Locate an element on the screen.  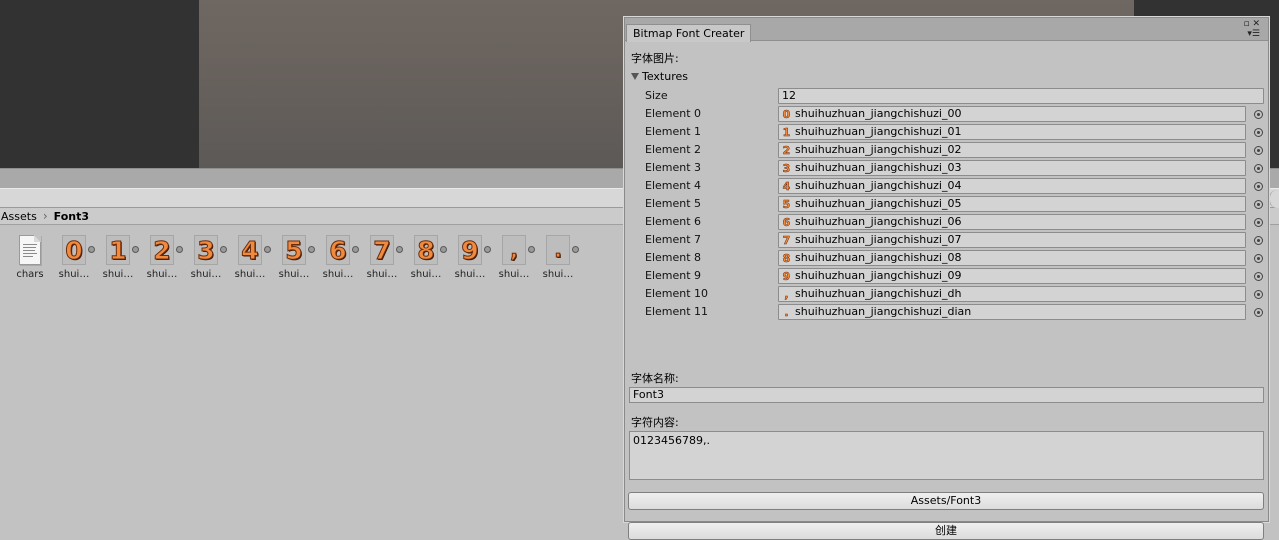
element-value: shuihuzhuan_jiangchishuzi_06 is located at coordinates (878, 221).